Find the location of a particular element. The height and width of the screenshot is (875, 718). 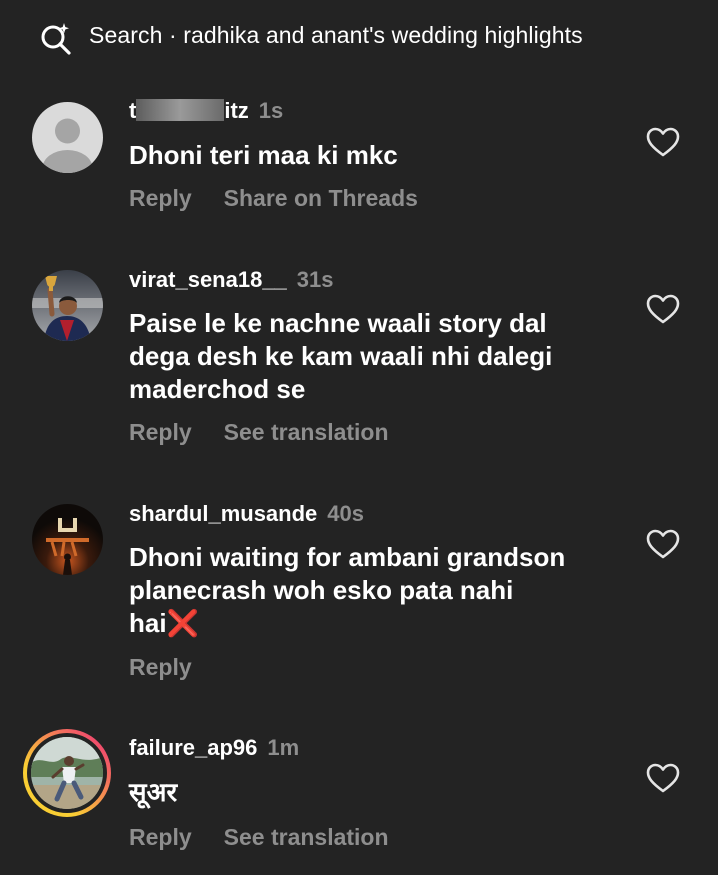

story-ring-avatar is located at coordinates (67, 773).